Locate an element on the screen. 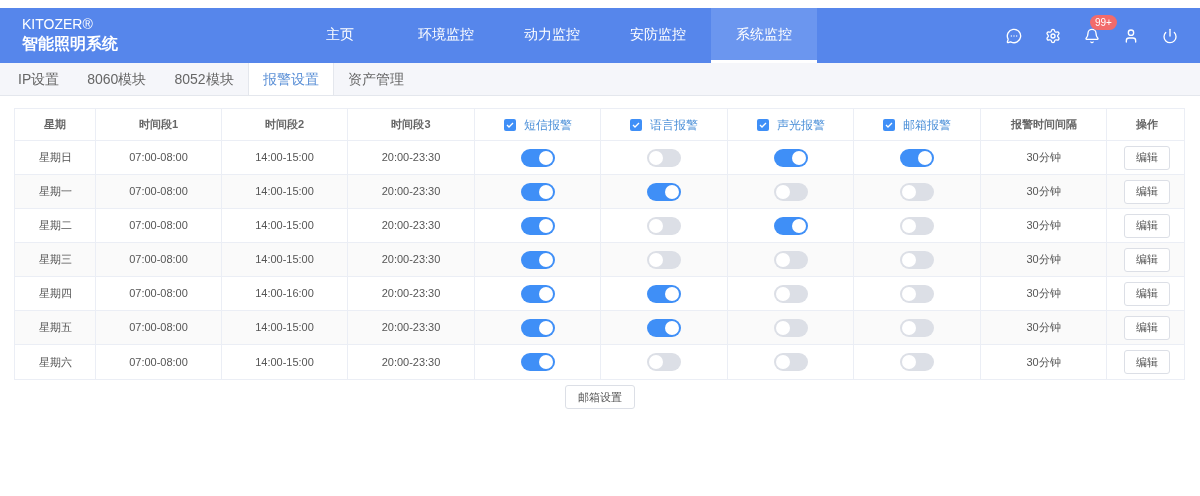 This screenshot has width=1200, height=496. tab: 8052模块 is located at coordinates (204, 79).